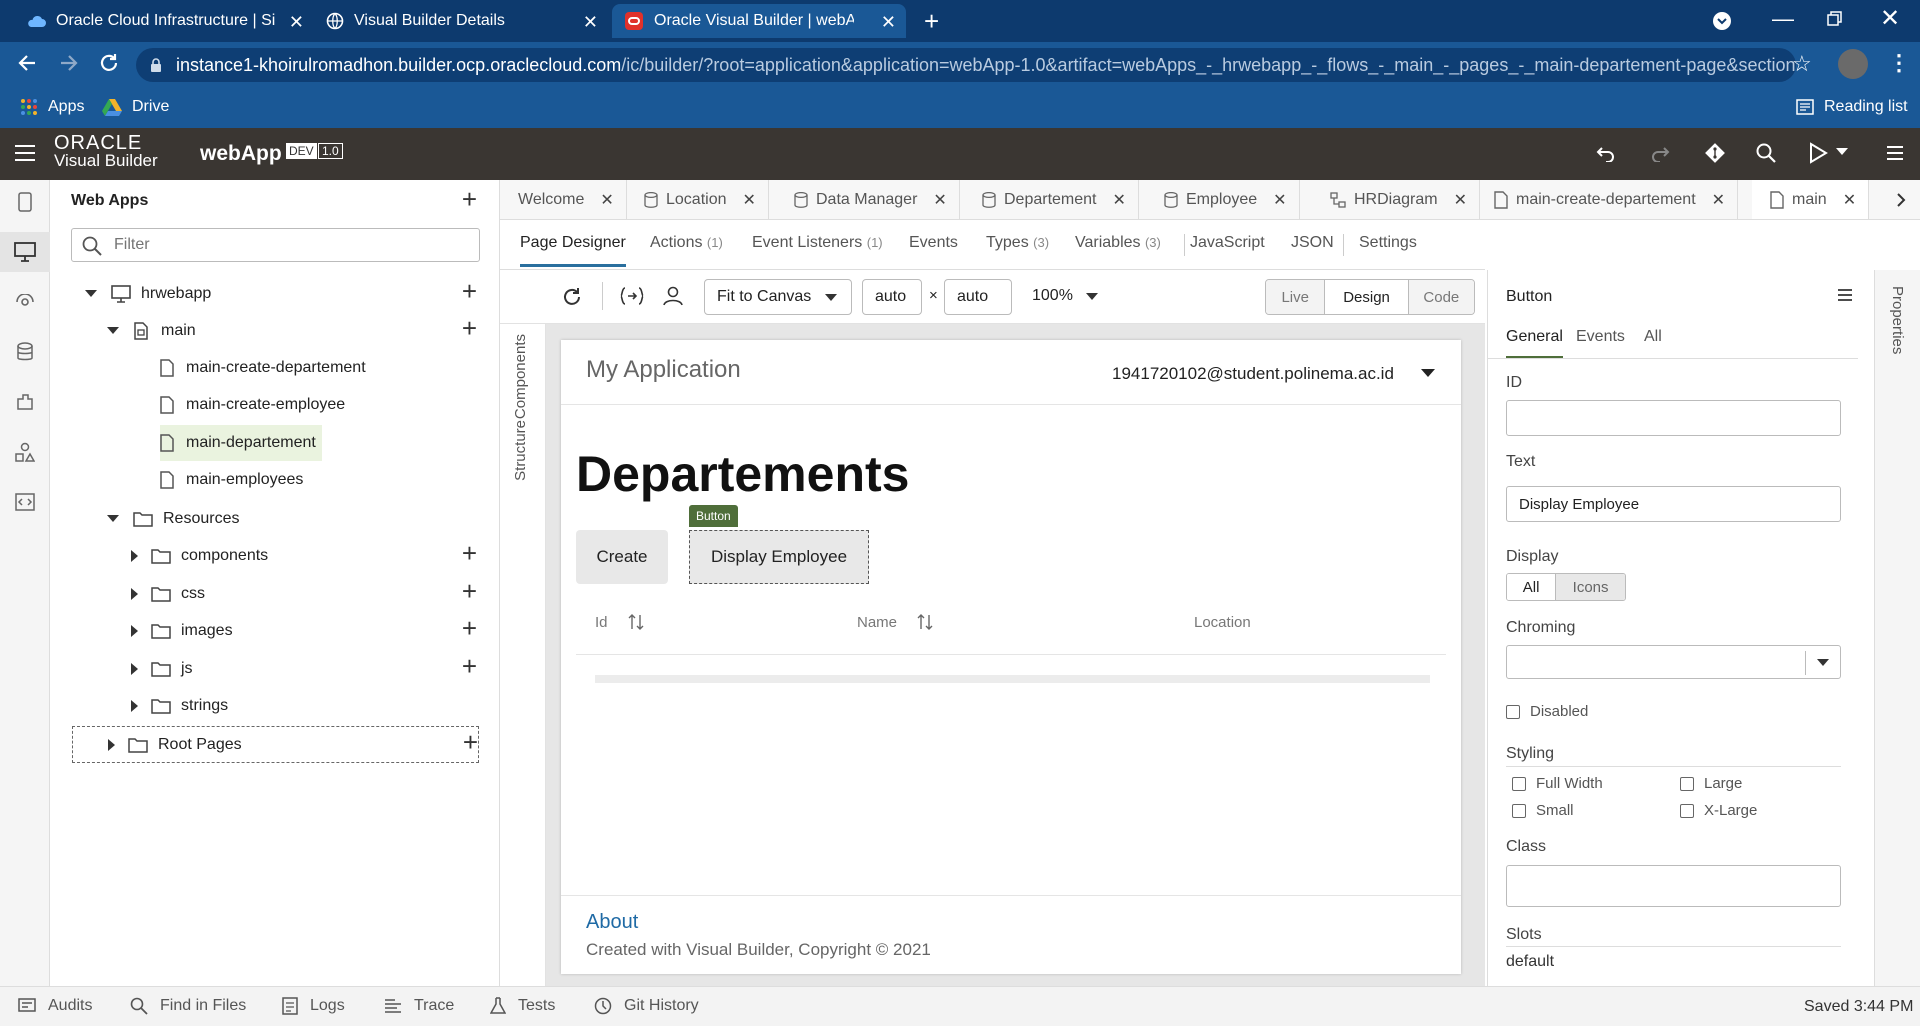 Image resolution: width=1920 pixels, height=1026 pixels. I want to click on about-link: About, so click(612, 922).